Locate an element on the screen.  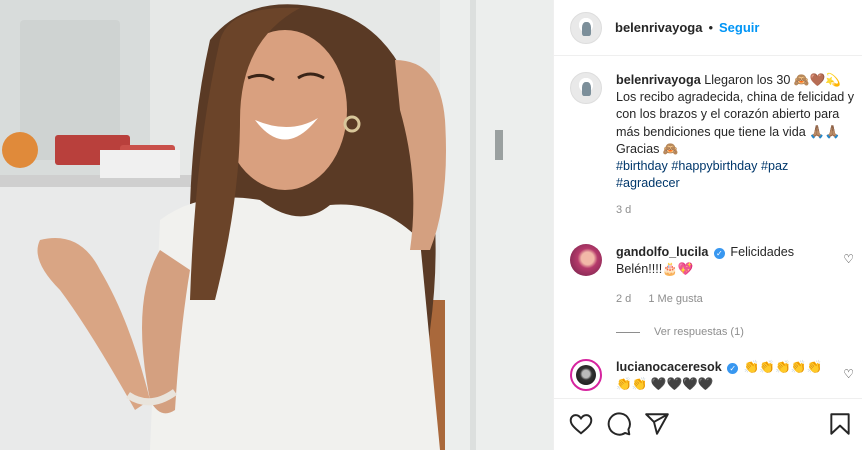
action-bar is located at coordinates (708, 424).